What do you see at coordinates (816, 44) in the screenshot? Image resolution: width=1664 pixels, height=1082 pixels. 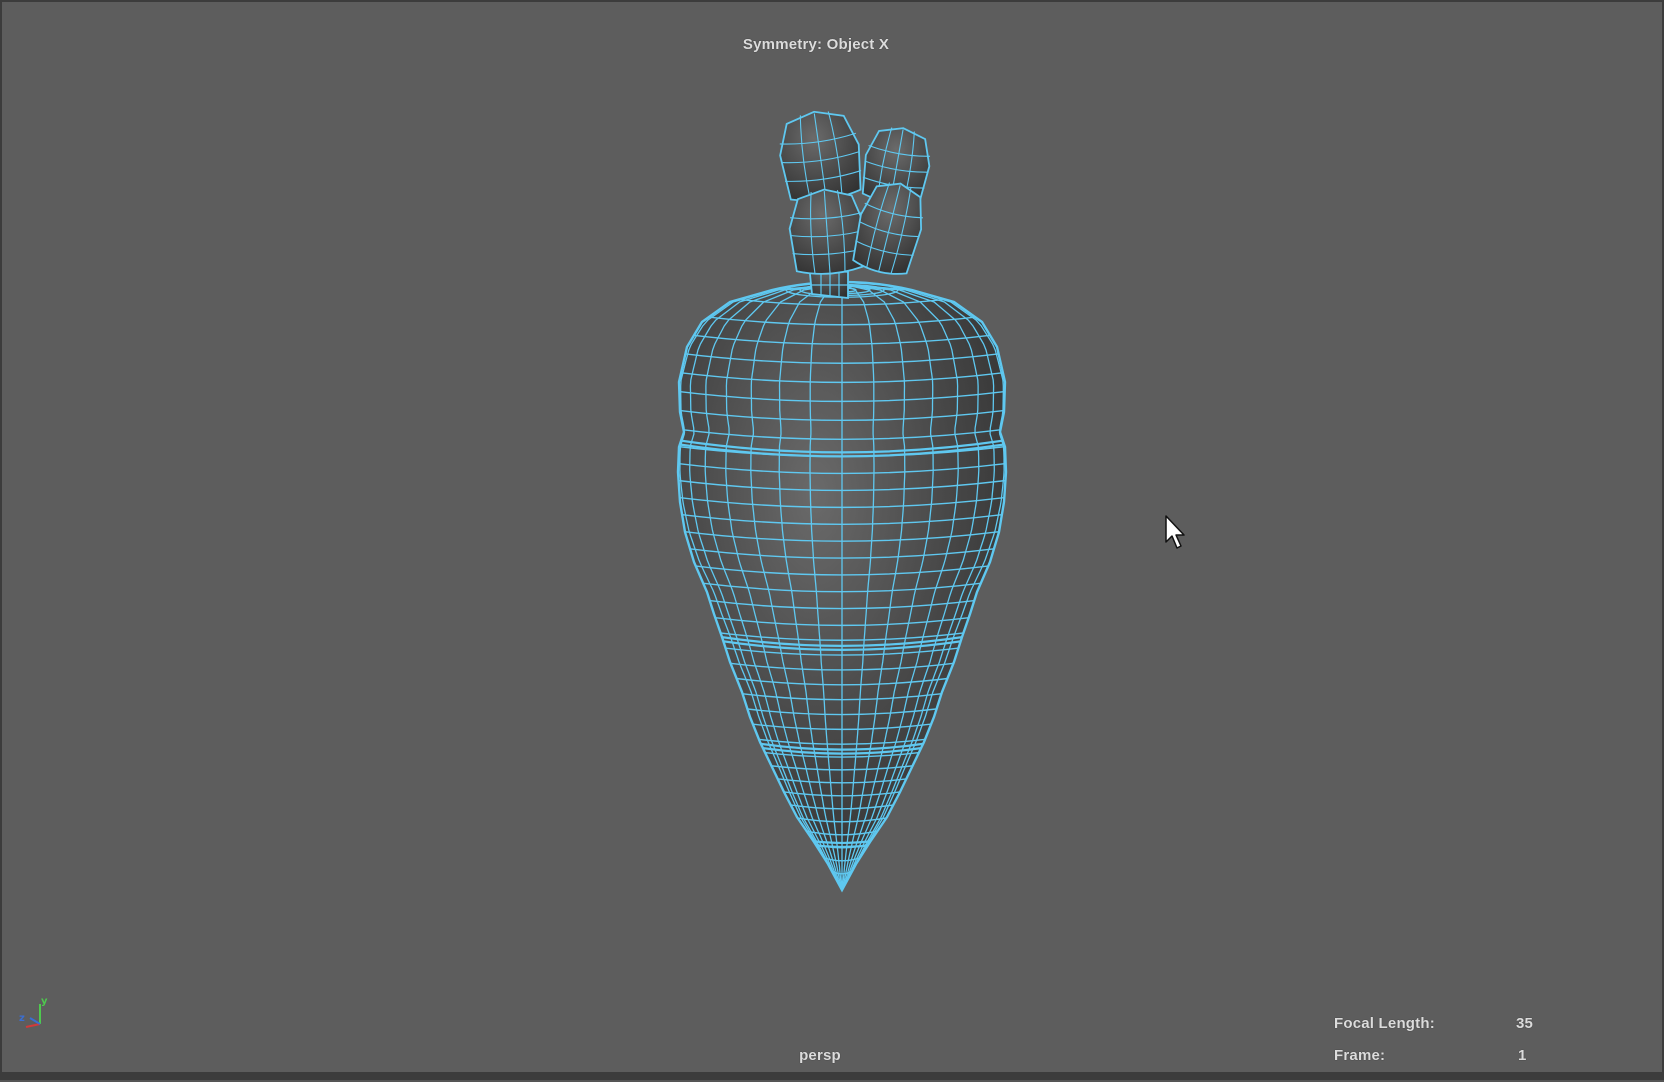 I see `symmetry-status-label: Symmetry: Object X` at bounding box center [816, 44].